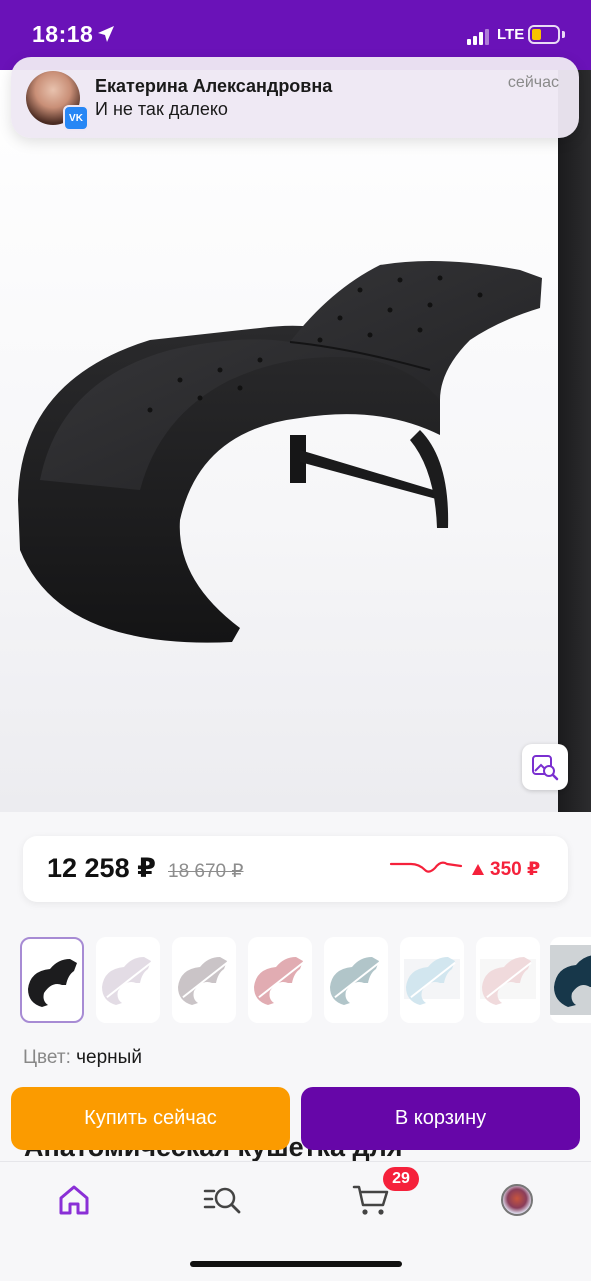  Describe the element at coordinates (370, 1200) in the screenshot. I see `cart-icon` at that location.